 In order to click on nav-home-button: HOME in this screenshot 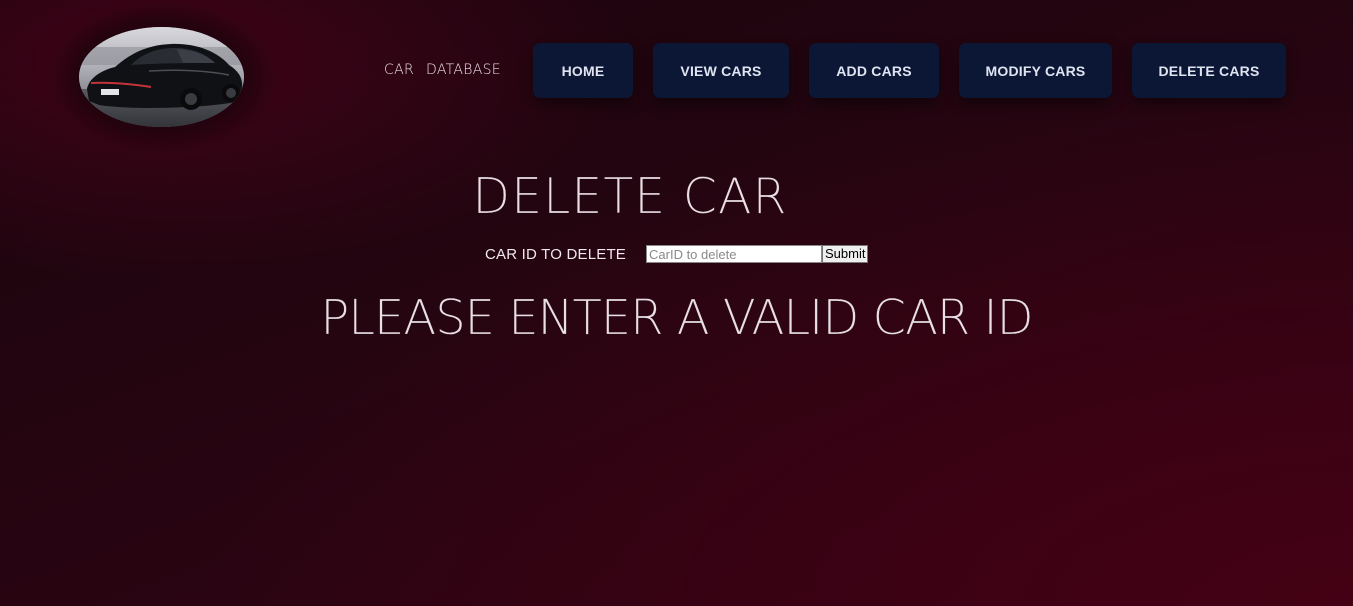, I will do `click(583, 70)`.